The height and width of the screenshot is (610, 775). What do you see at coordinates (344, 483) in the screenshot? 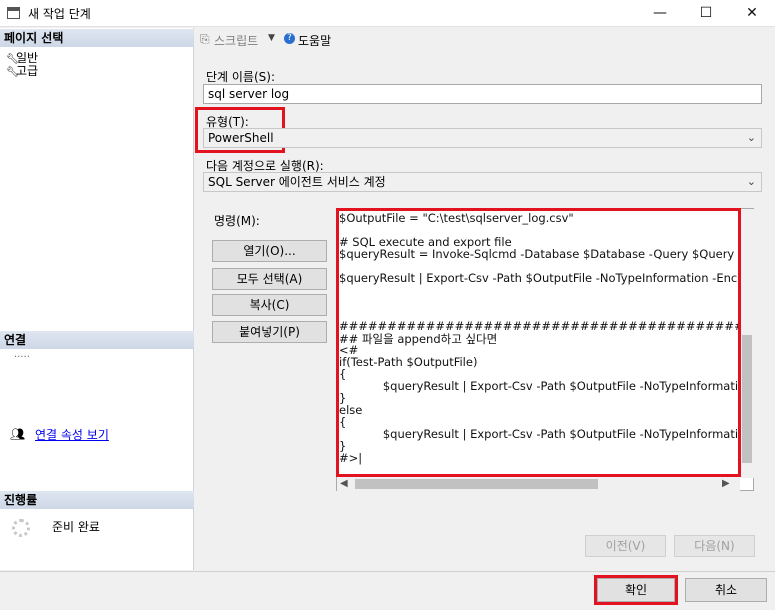
I see `scroll-left-icon: ◀` at bounding box center [344, 483].